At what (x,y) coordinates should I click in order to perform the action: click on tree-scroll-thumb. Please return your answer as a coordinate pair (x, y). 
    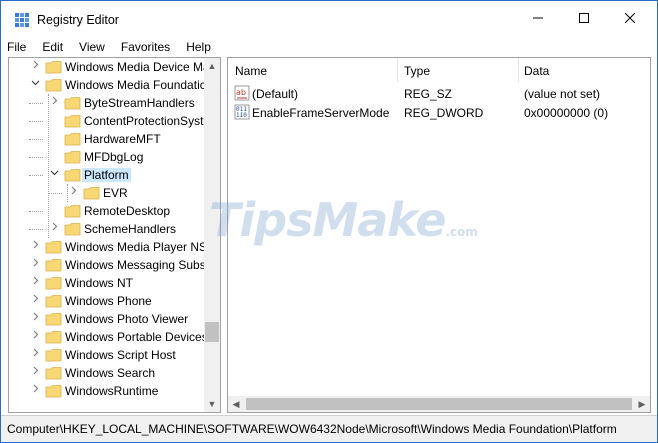
    Looking at the image, I should click on (212, 332).